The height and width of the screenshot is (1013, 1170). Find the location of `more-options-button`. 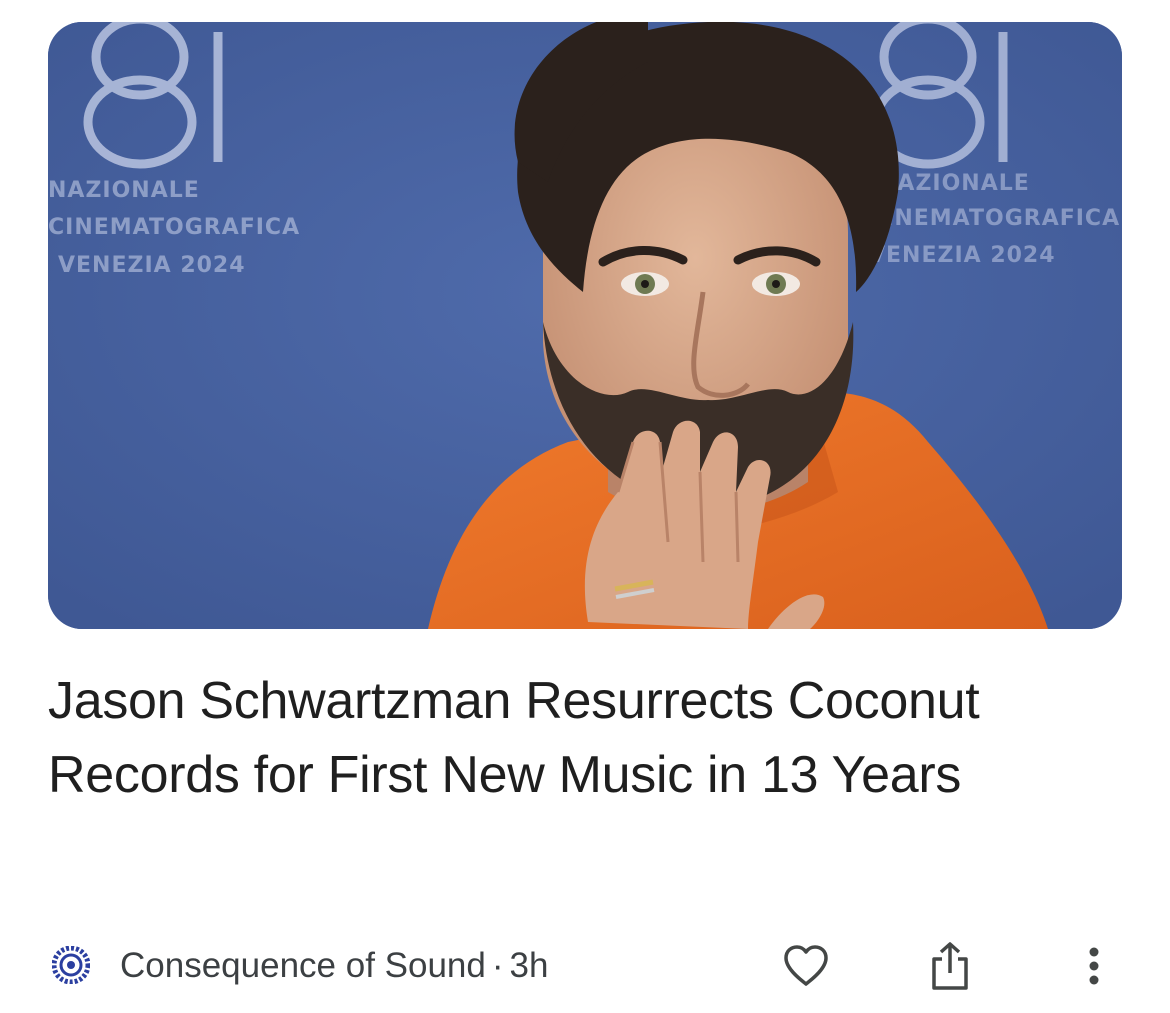

more-options-button is located at coordinates (1094, 966).